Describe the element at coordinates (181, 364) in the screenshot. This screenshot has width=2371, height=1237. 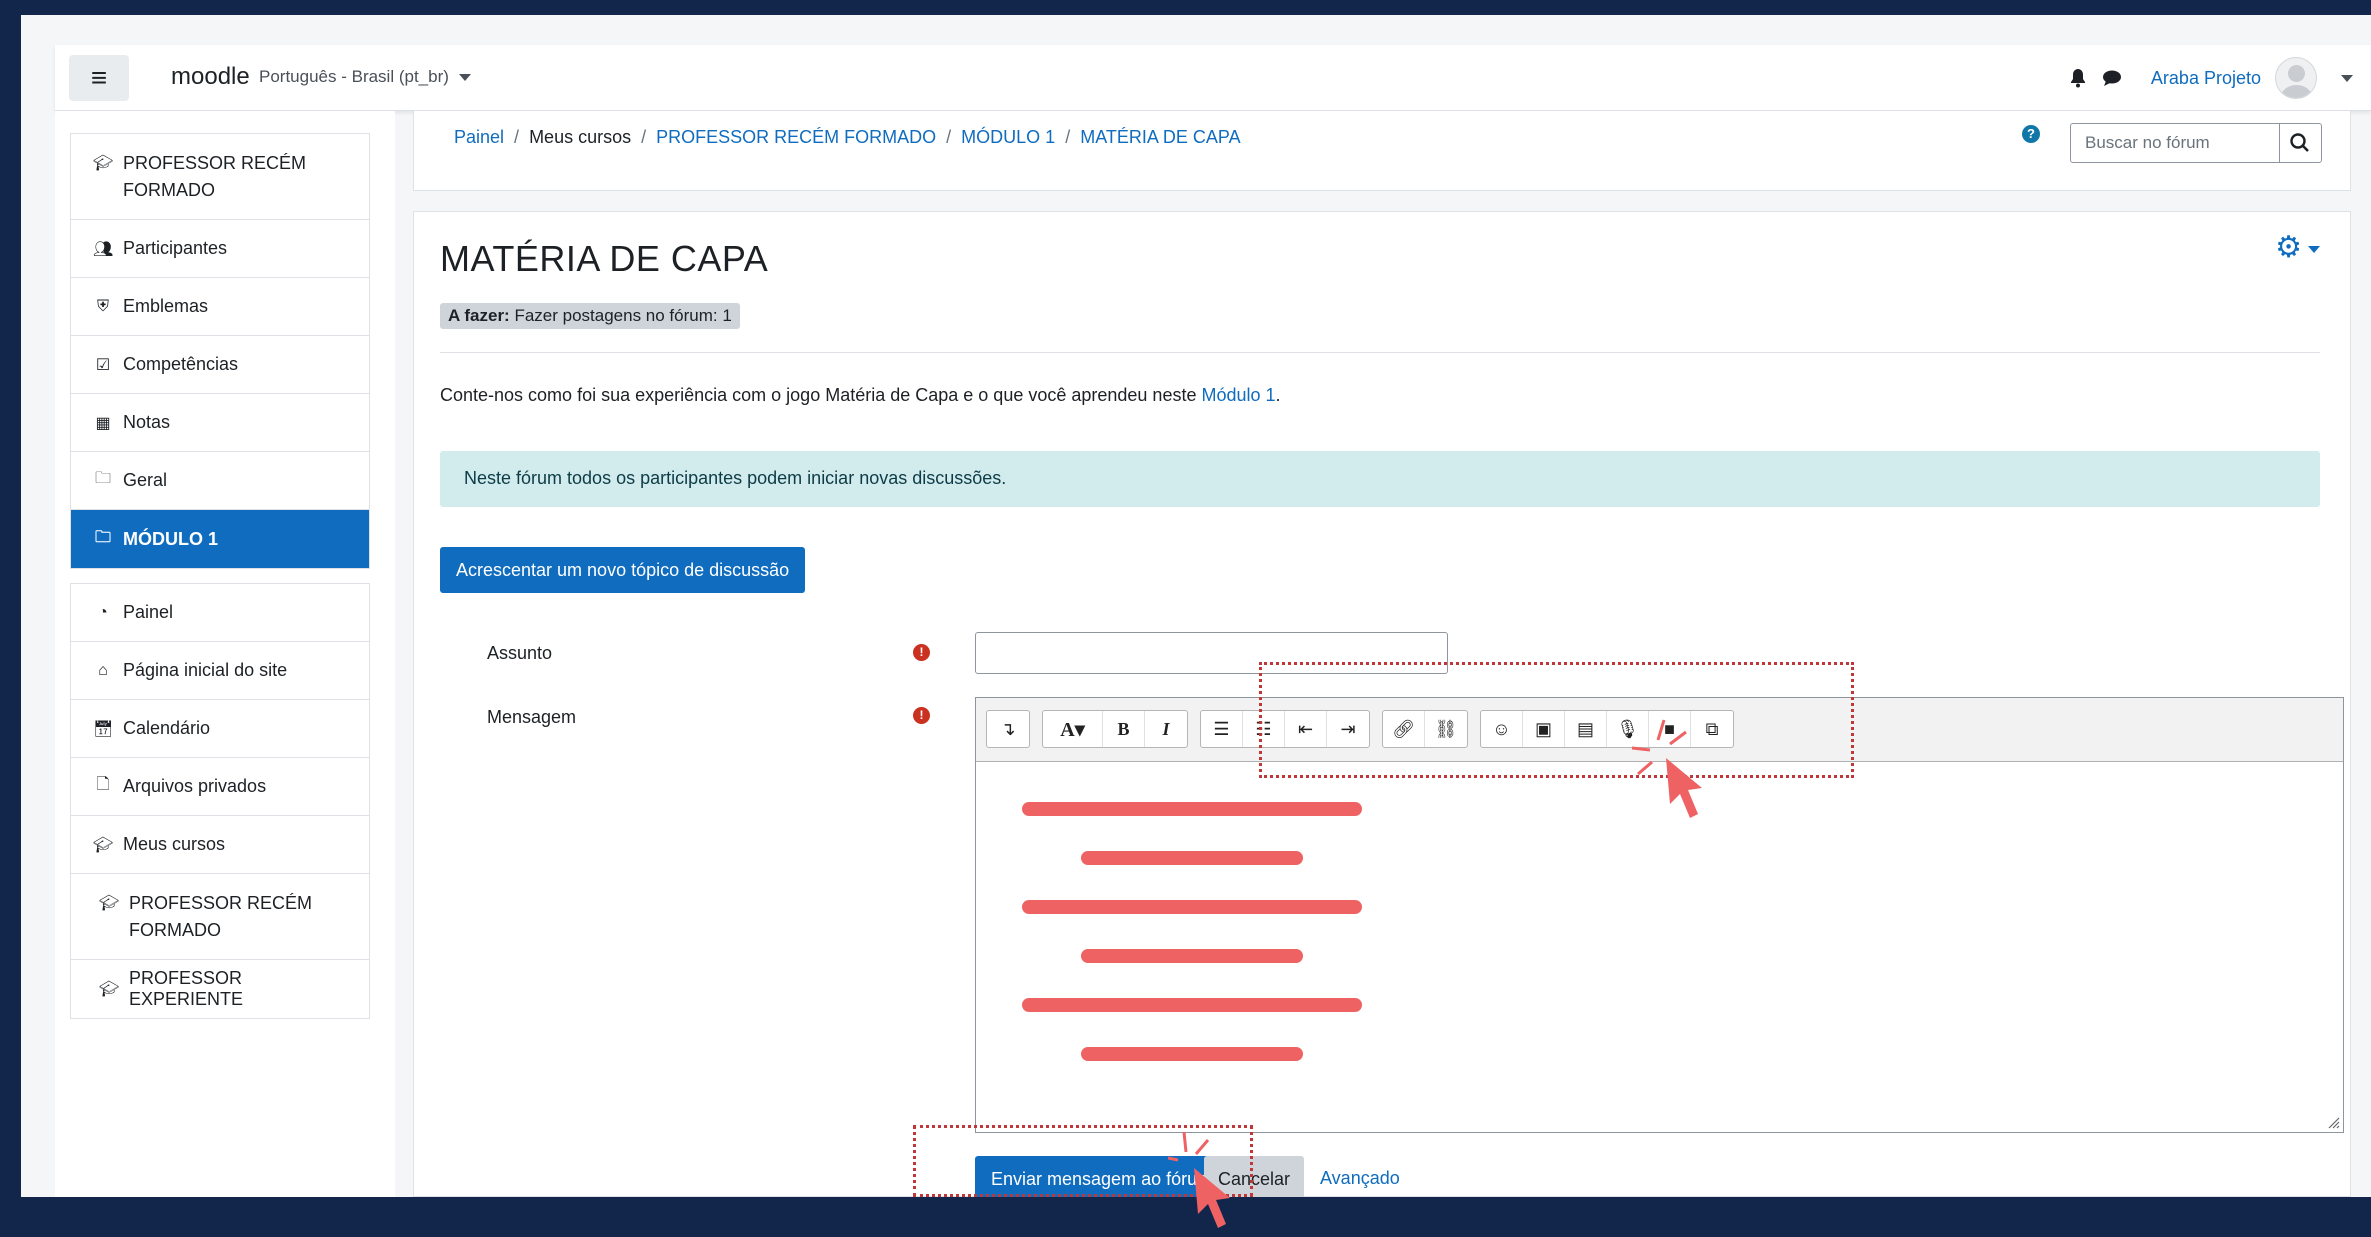
I see `nav-item-label: Competências` at that location.